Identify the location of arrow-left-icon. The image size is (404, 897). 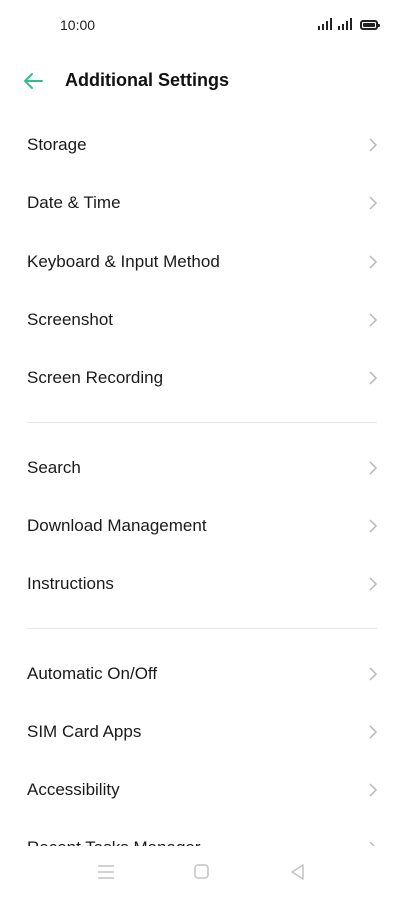
(33, 81).